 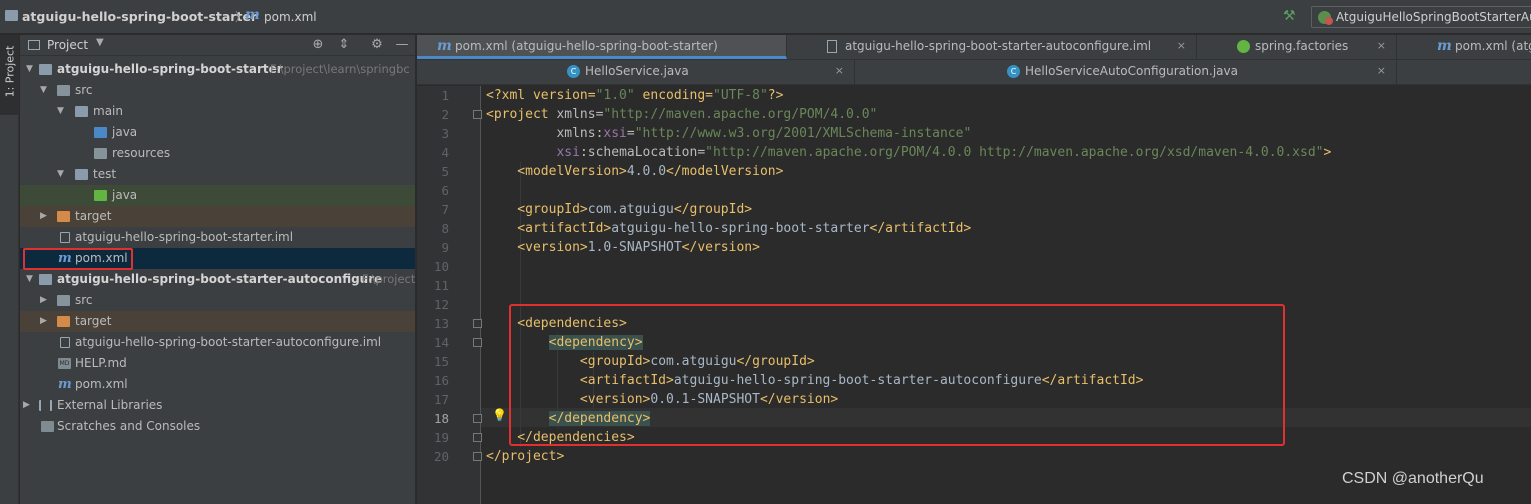 I want to click on tab-label: pom.xml (atg, so click(x=1493, y=46).